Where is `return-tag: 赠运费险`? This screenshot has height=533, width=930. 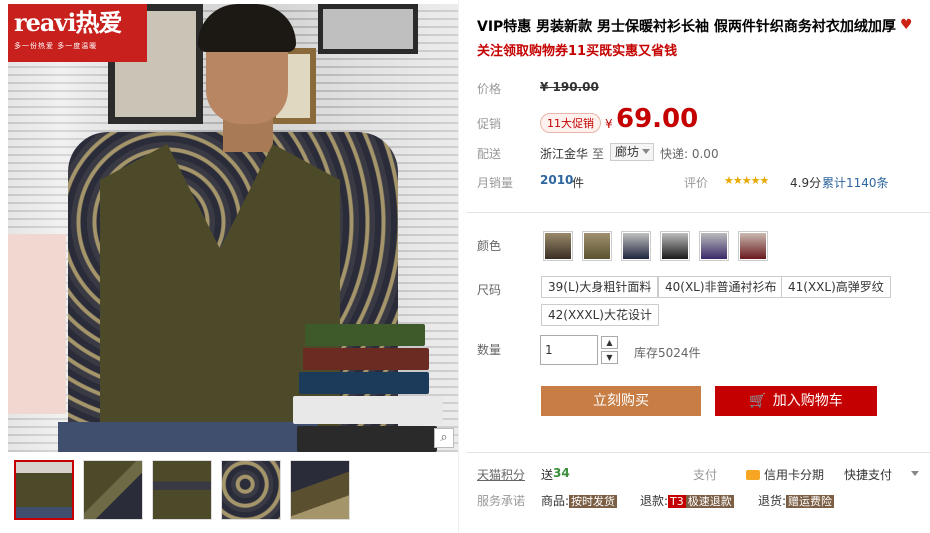 return-tag: 赠运费险 is located at coordinates (810, 501).